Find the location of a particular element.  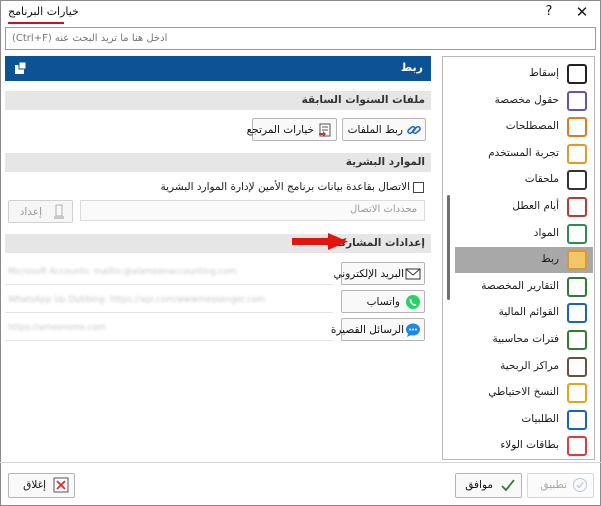

nav-item: التقارير المخصصة is located at coordinates (524, 287).